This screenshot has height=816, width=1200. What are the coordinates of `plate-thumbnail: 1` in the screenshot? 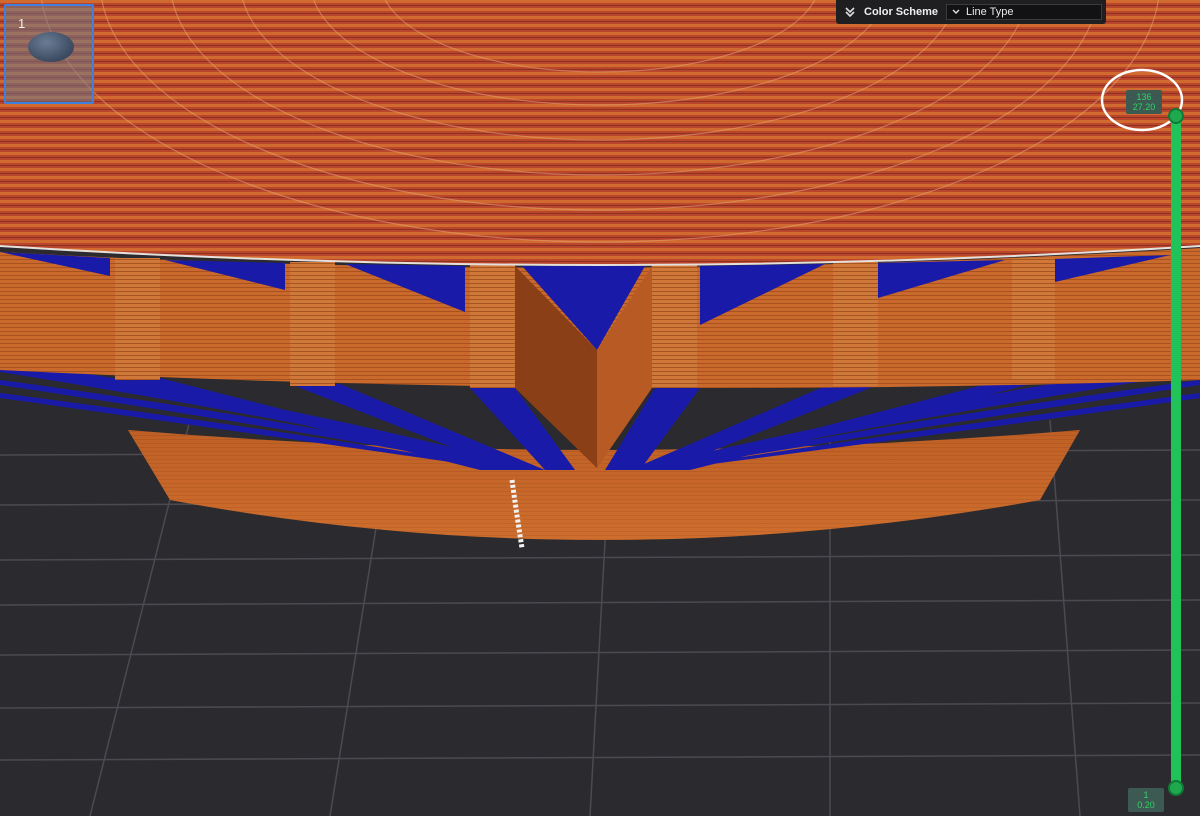 It's located at (49, 54).